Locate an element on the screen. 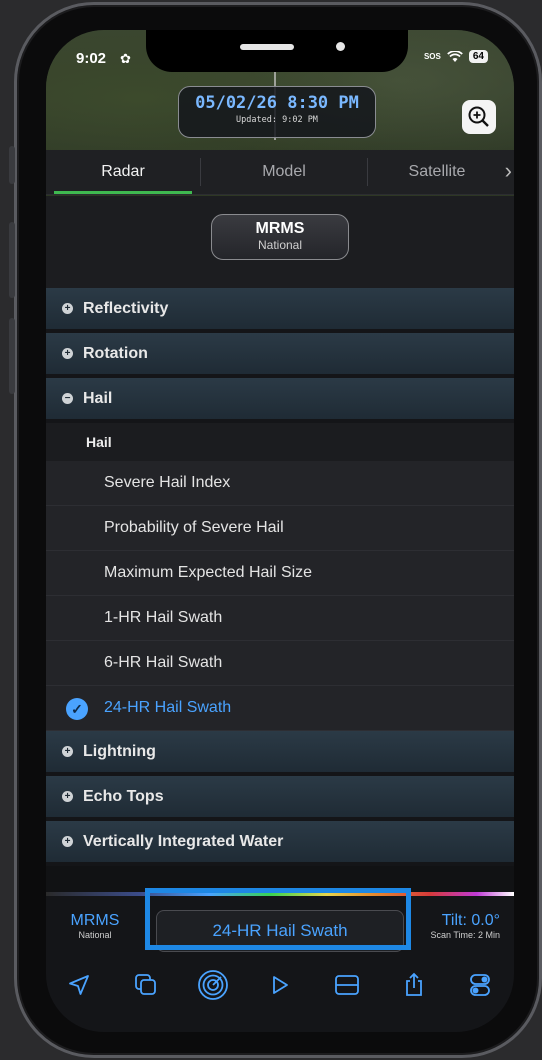 Image resolution: width=542 pixels, height=1060 pixels. share-icon is located at coordinates (414, 985).